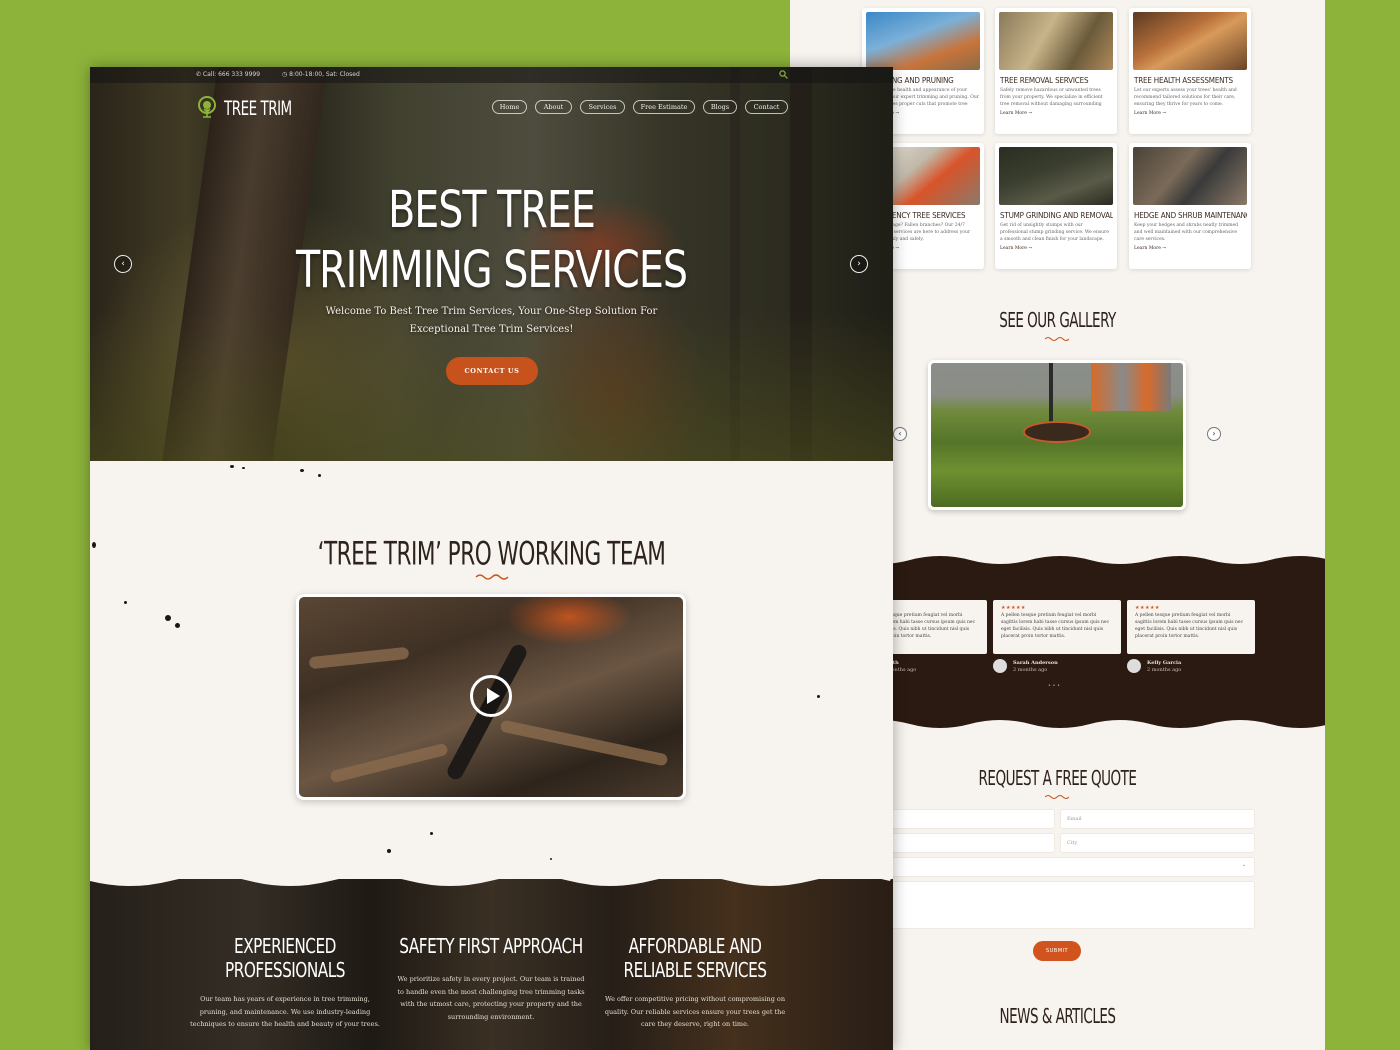  Describe the element at coordinates (258, 109) in the screenshot. I see `logo-text: TREE TRIM` at that location.